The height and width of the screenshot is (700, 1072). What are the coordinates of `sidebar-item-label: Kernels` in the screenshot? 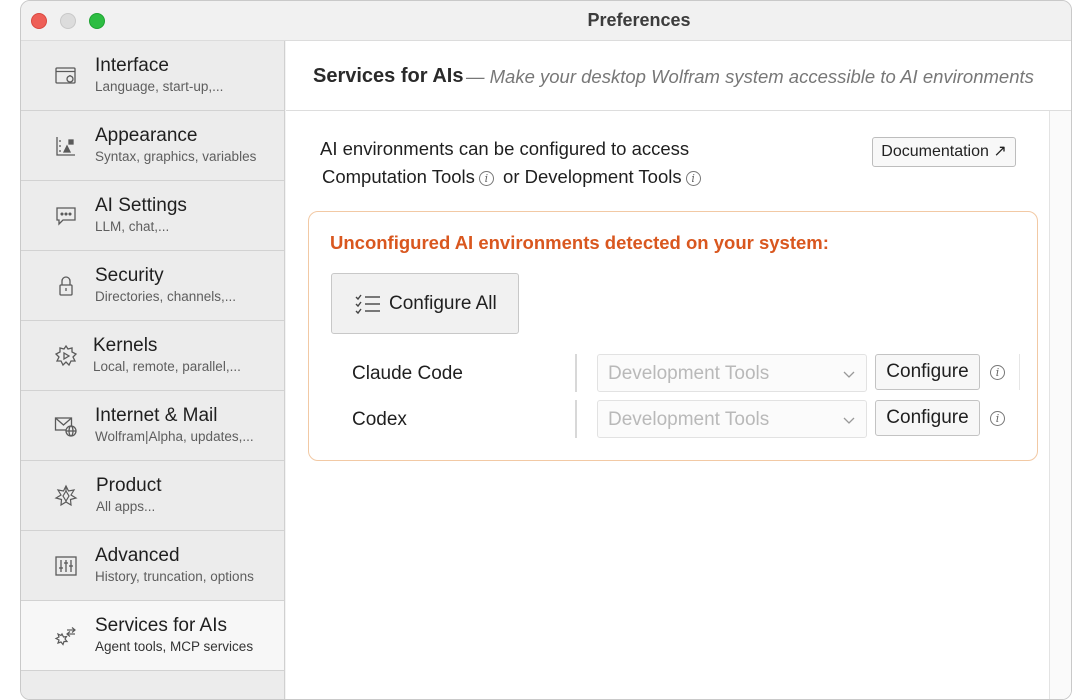 It's located at (125, 345).